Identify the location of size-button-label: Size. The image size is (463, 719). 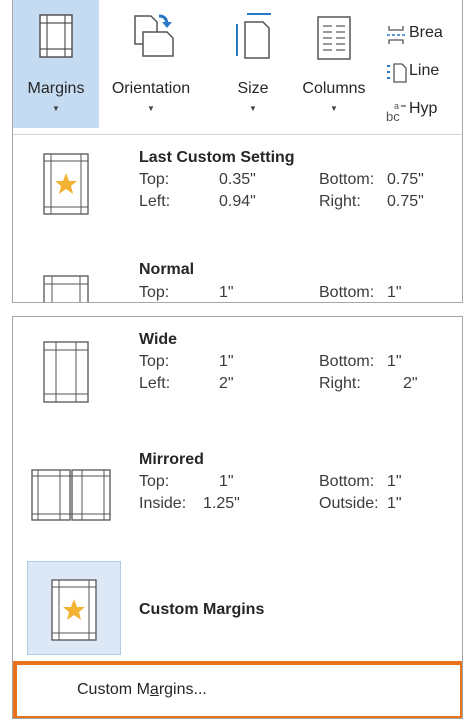
(253, 88).